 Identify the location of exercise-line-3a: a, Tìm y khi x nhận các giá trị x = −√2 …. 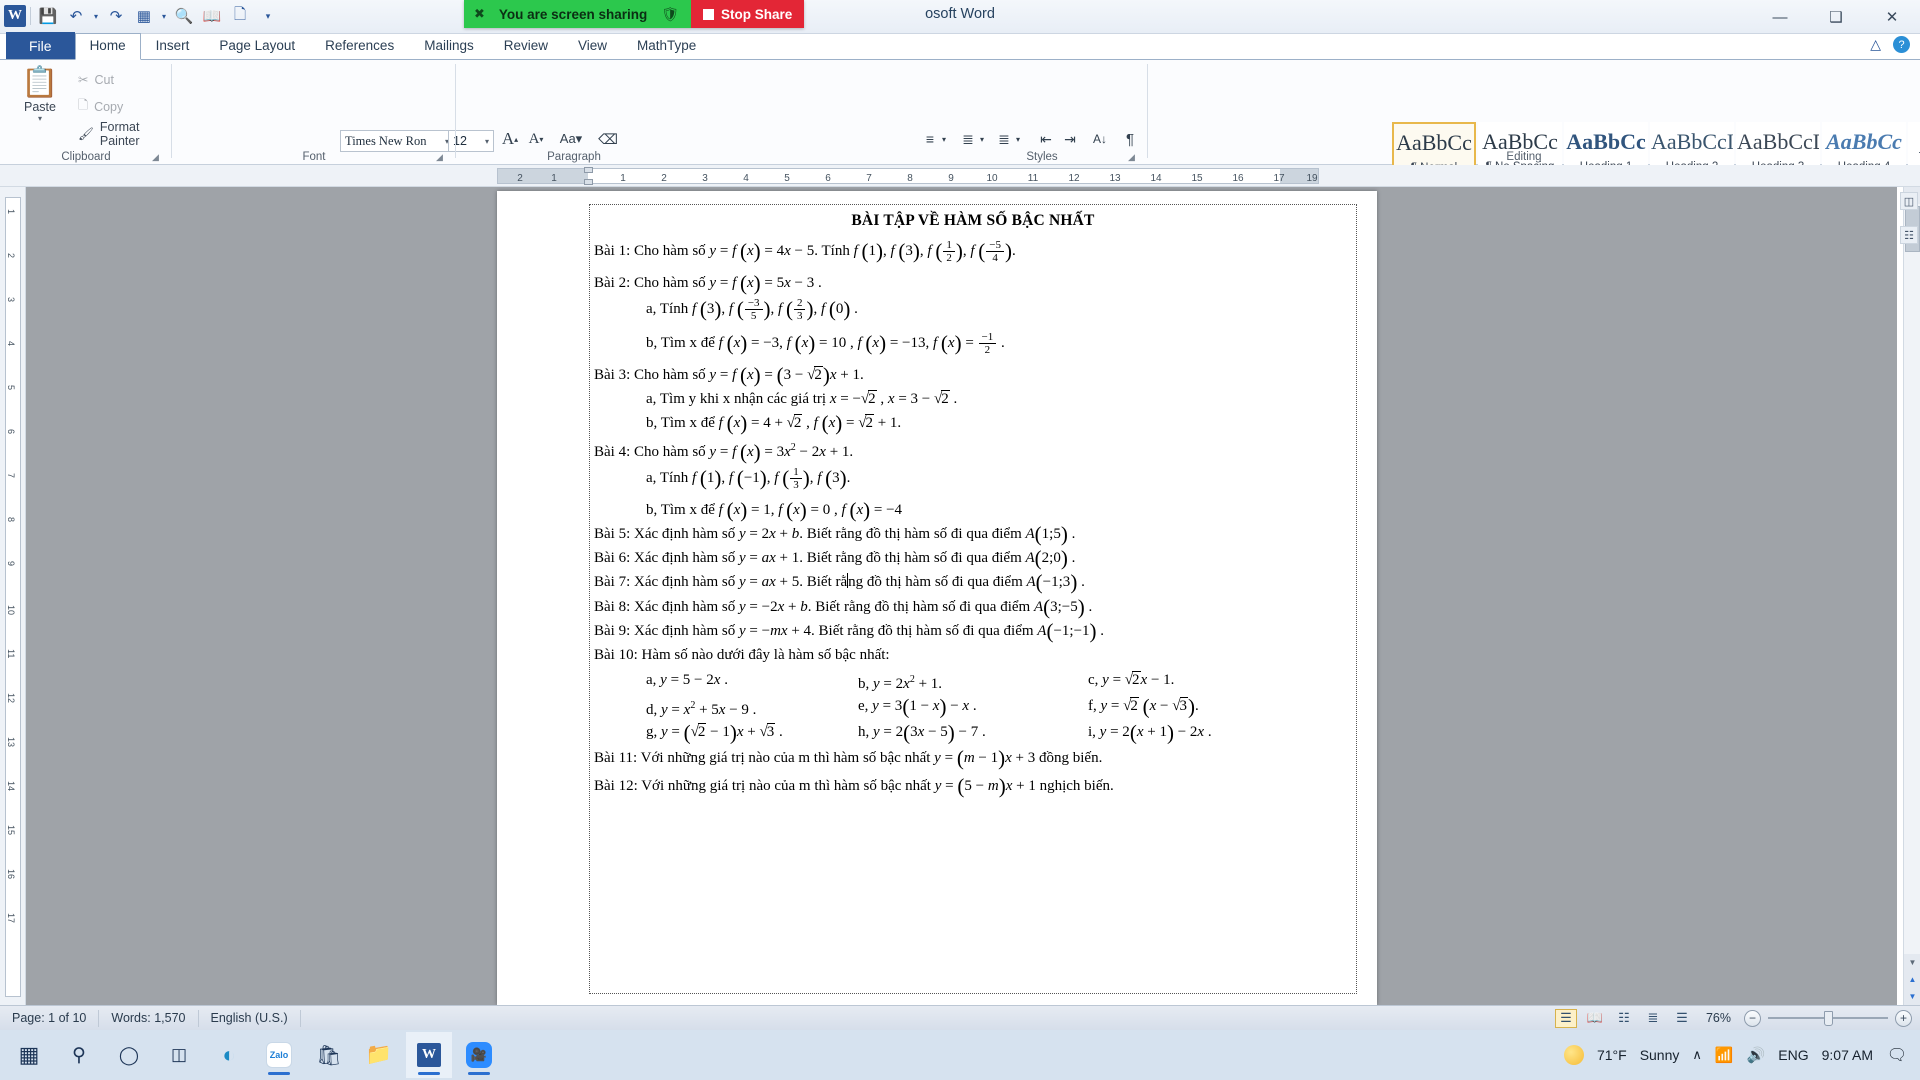
(802, 399).